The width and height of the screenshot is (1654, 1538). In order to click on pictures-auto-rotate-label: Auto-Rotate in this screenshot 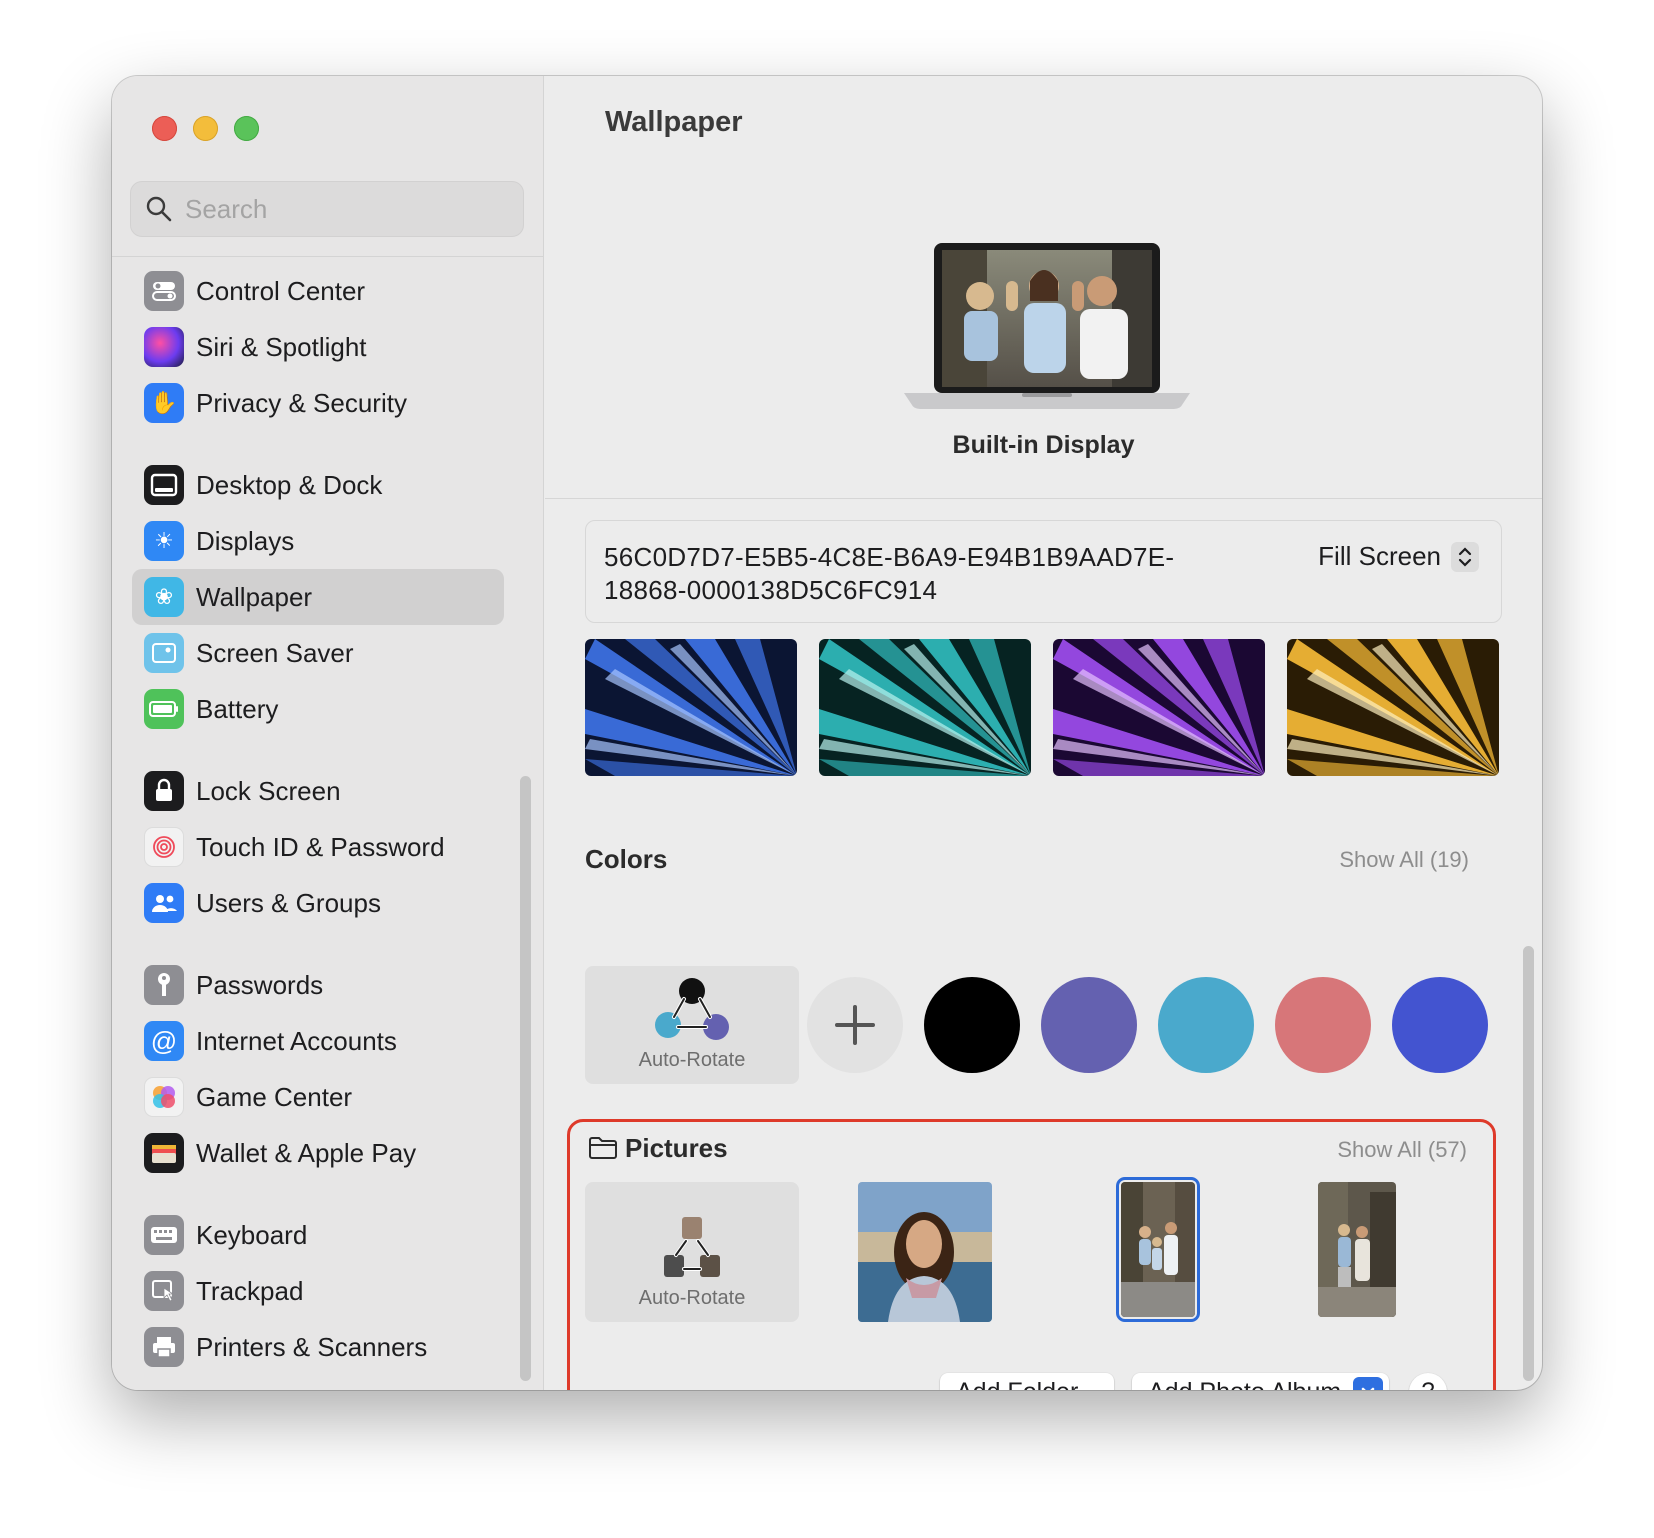, I will do `click(692, 1298)`.